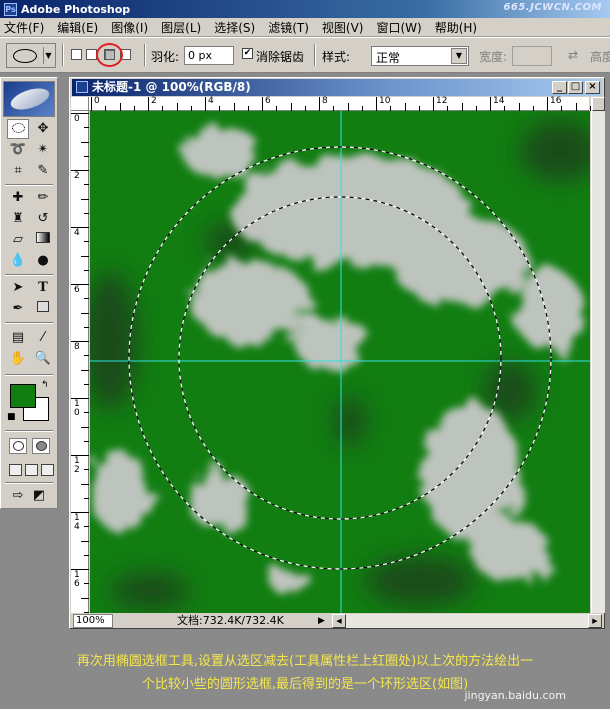 The image size is (610, 709). I want to click on pen-tool-icon: ✒, so click(18, 309).